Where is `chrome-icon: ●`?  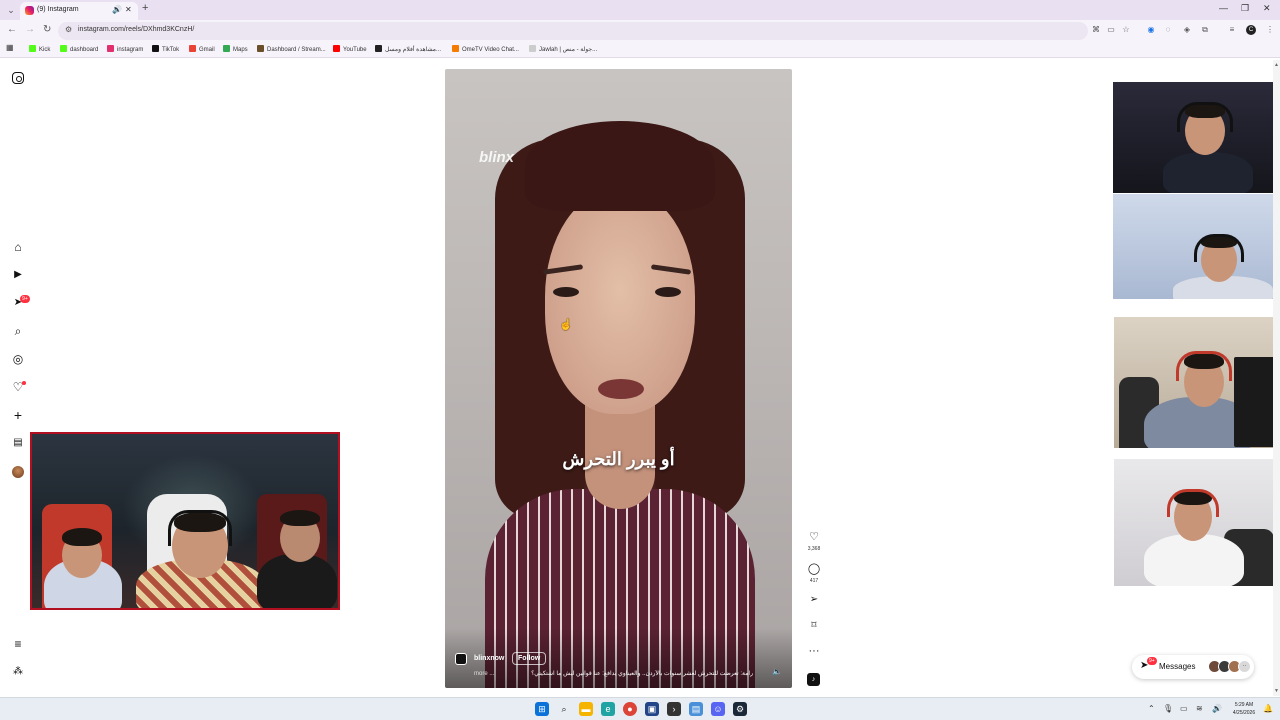
chrome-icon: ● is located at coordinates (630, 709).